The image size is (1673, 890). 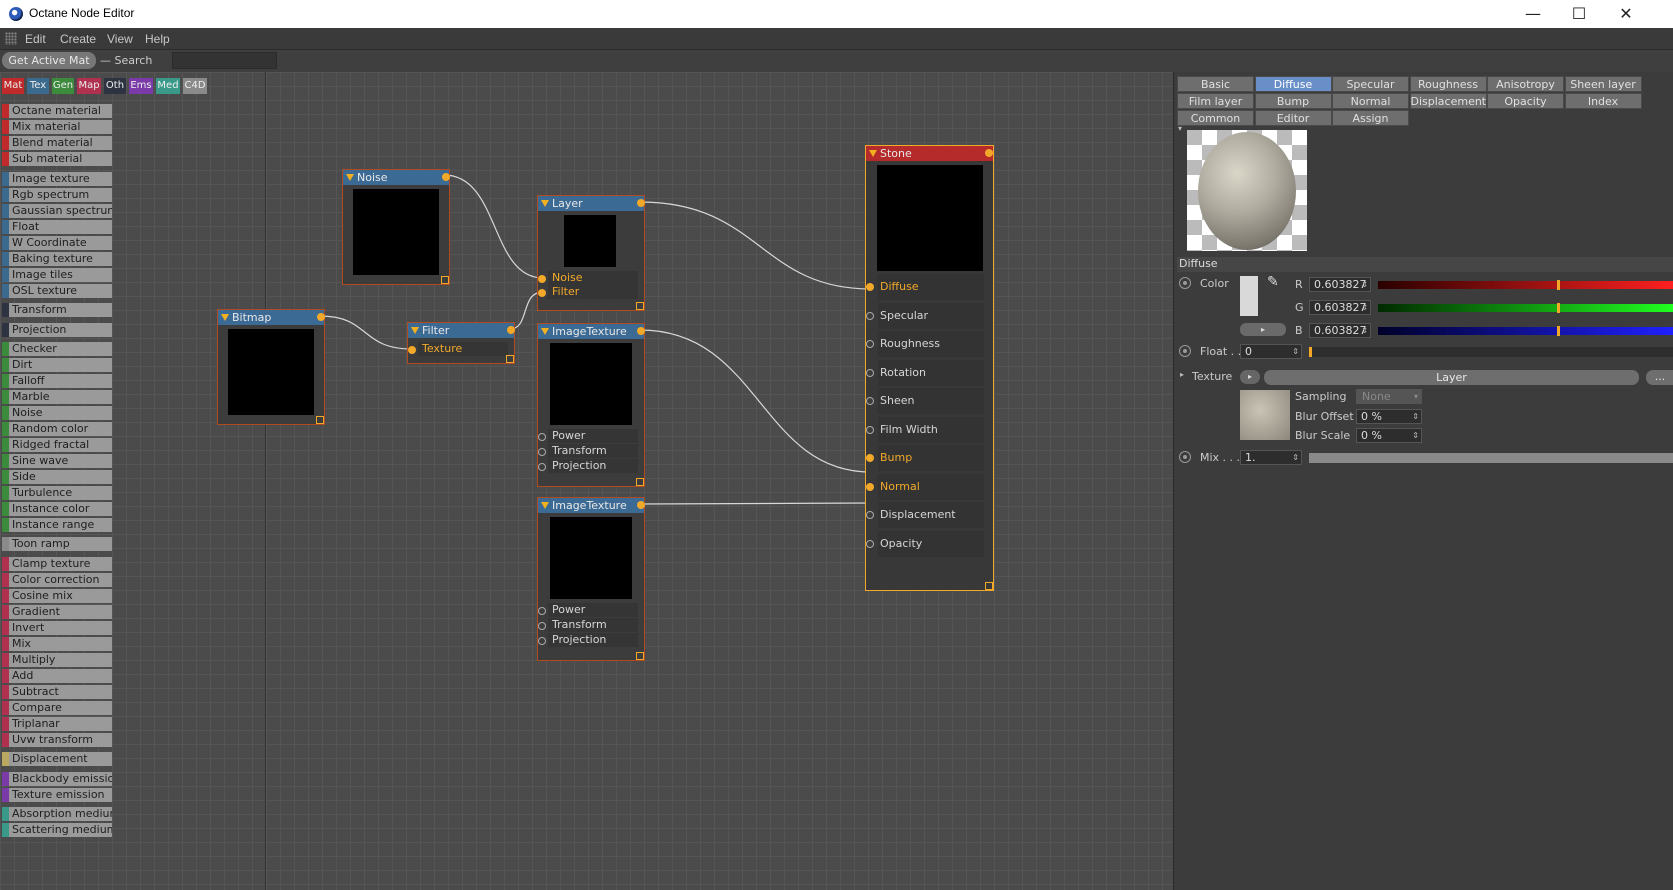 What do you see at coordinates (542, 293) in the screenshot?
I see `input-port-filter` at bounding box center [542, 293].